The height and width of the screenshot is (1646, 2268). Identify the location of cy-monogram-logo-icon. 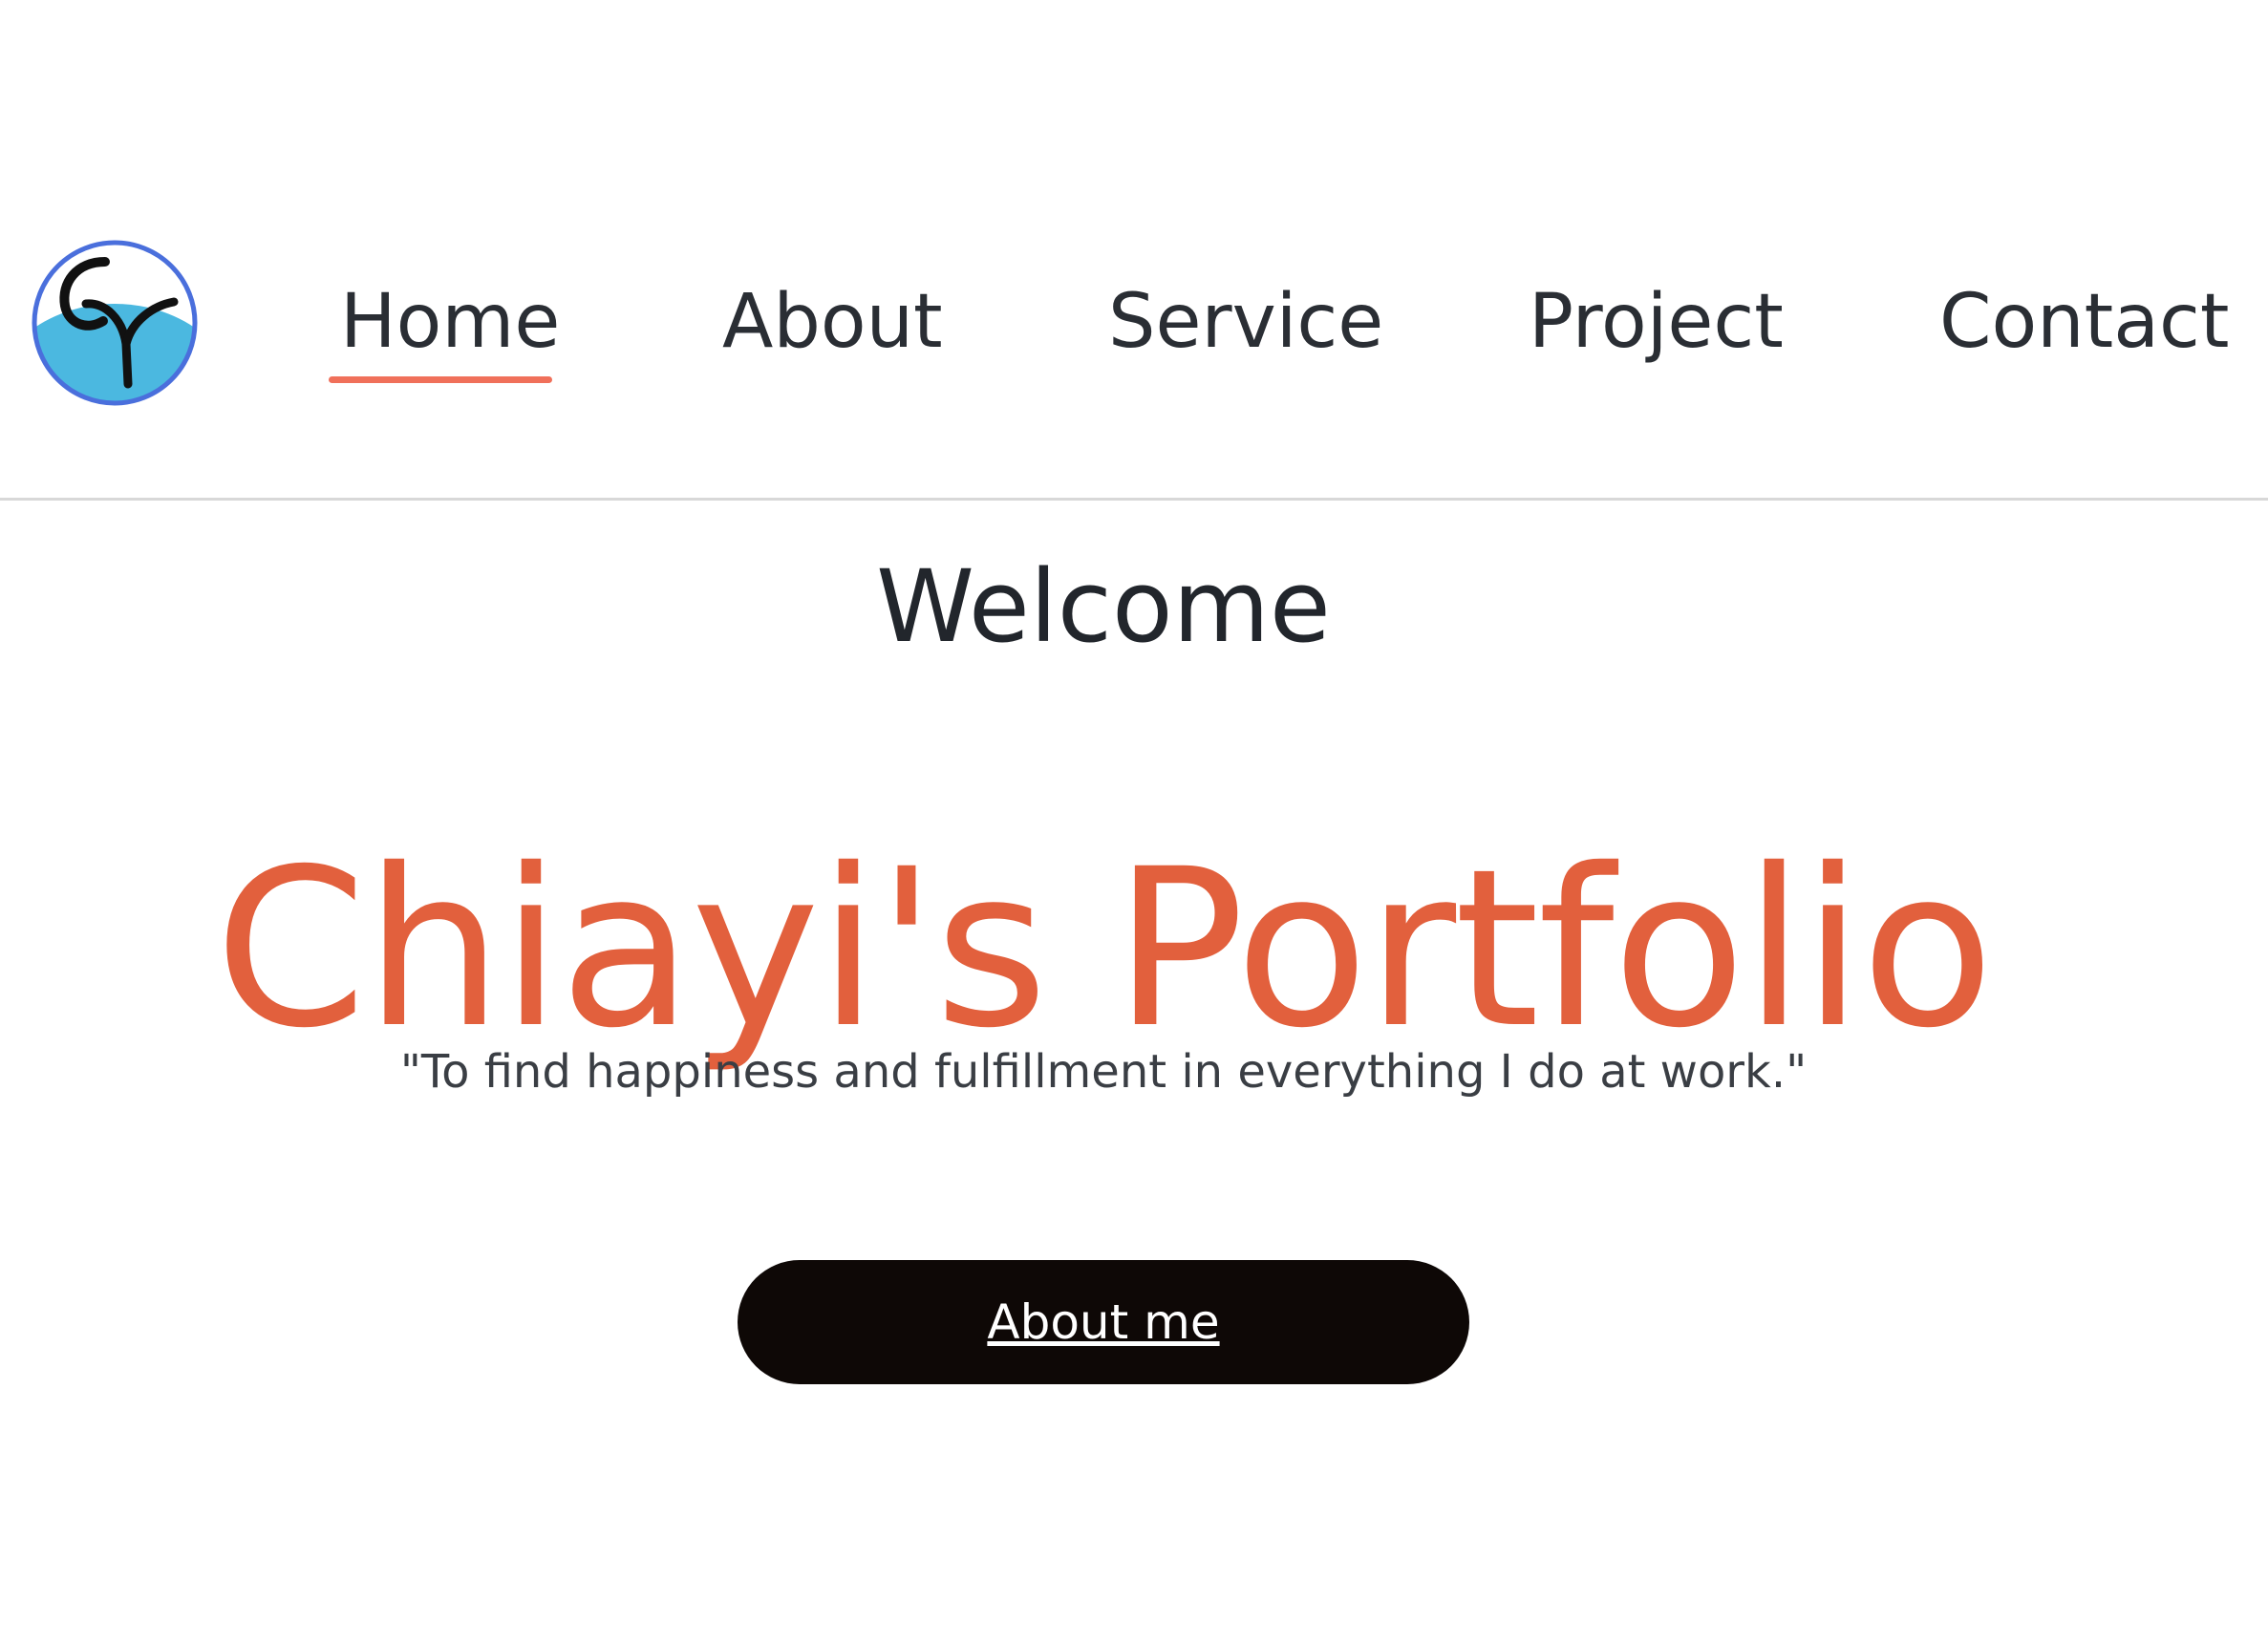
(115, 323).